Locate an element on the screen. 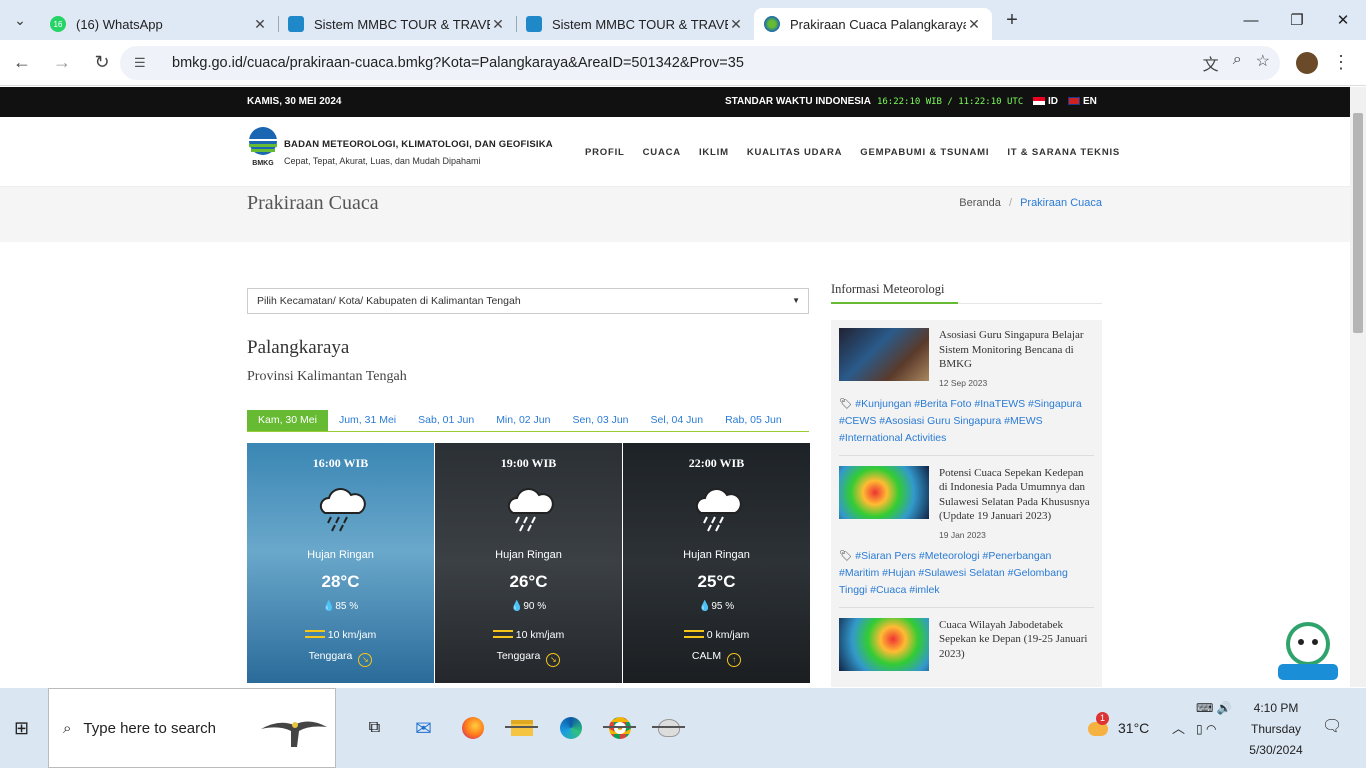  bookmark-star-icon: ☆ is located at coordinates (1263, 63).